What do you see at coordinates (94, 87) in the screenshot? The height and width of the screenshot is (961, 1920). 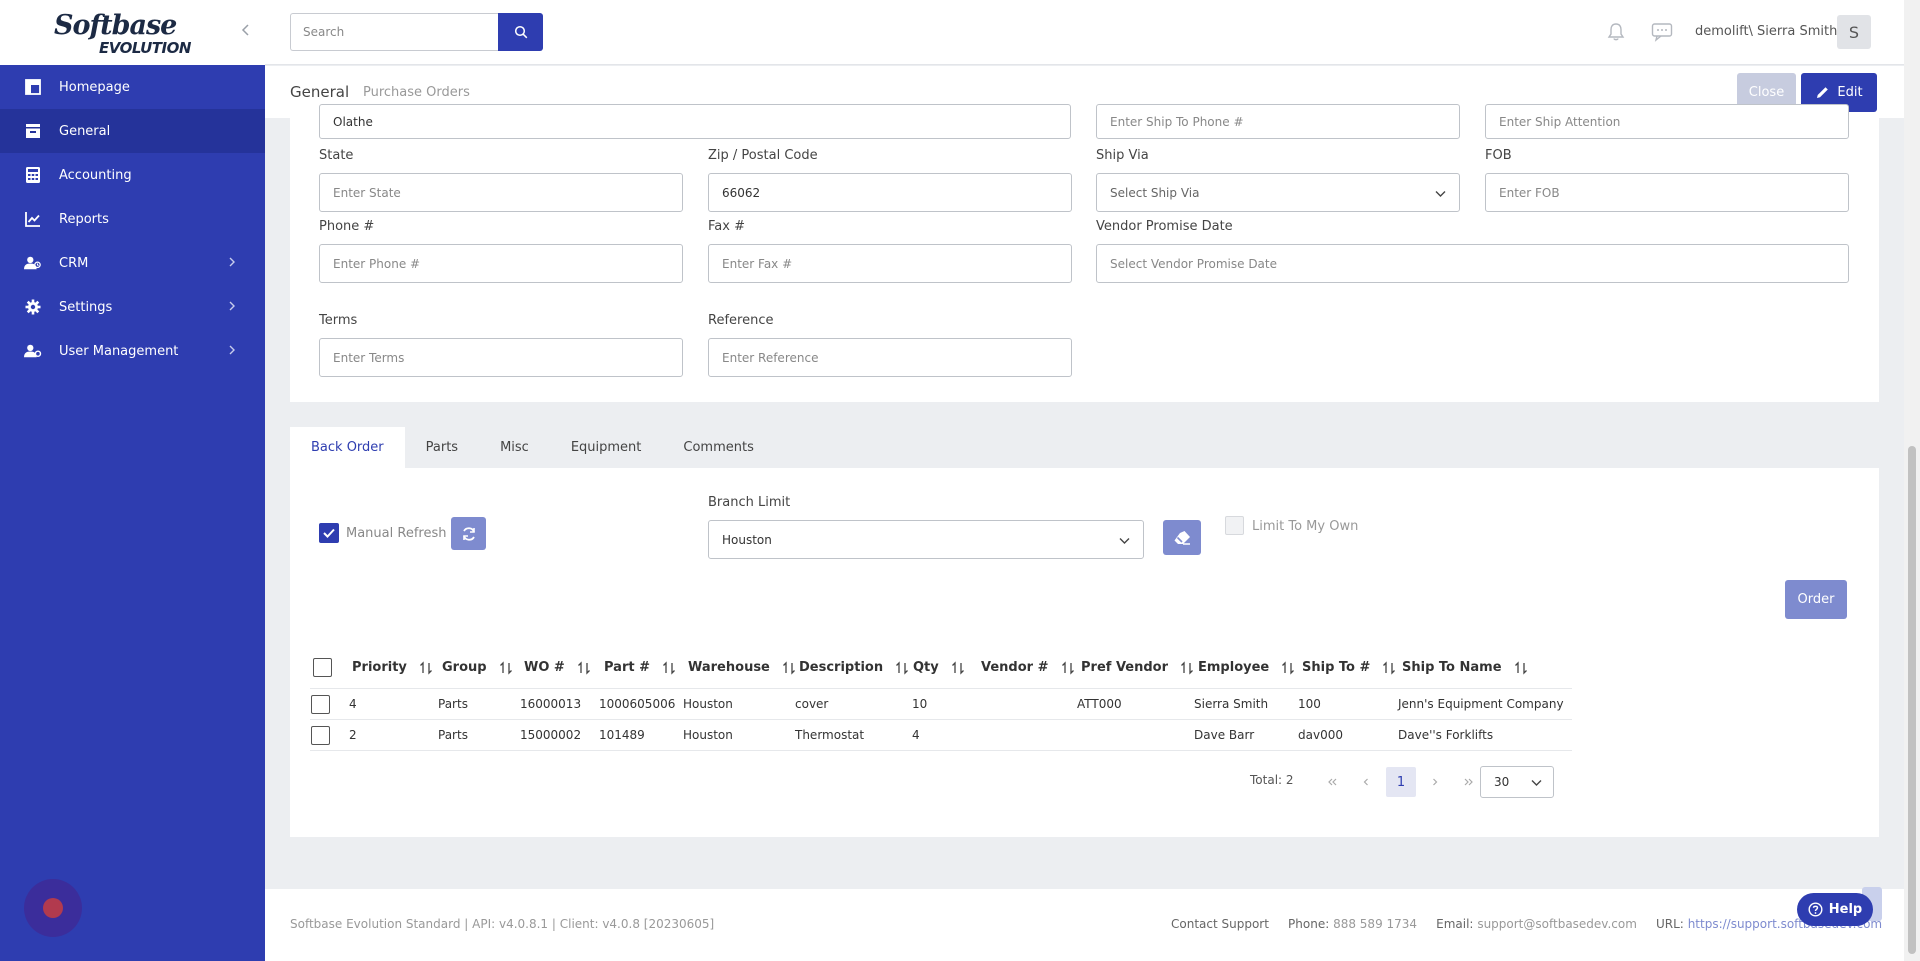 I see `sidebar-item-label: Homepage` at bounding box center [94, 87].